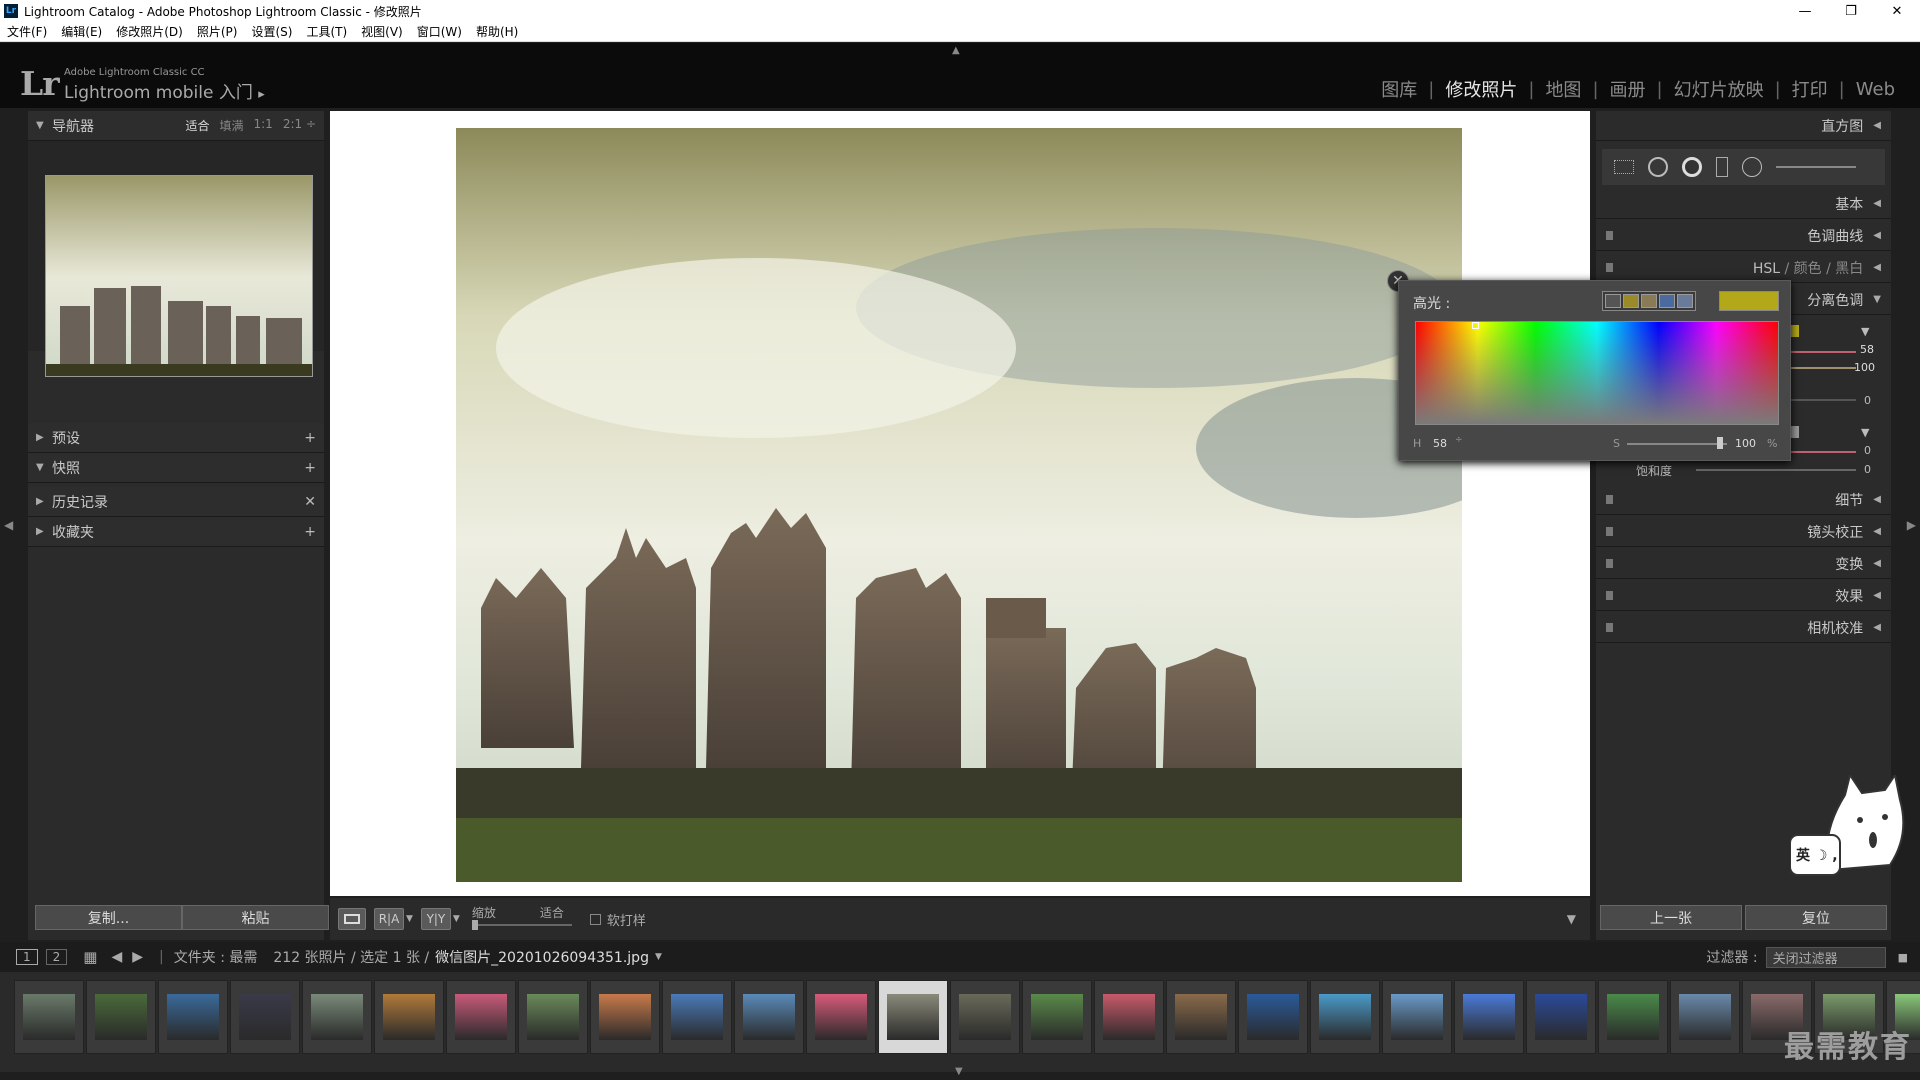  What do you see at coordinates (1563, 89) in the screenshot?
I see `module-map: 地图` at bounding box center [1563, 89].